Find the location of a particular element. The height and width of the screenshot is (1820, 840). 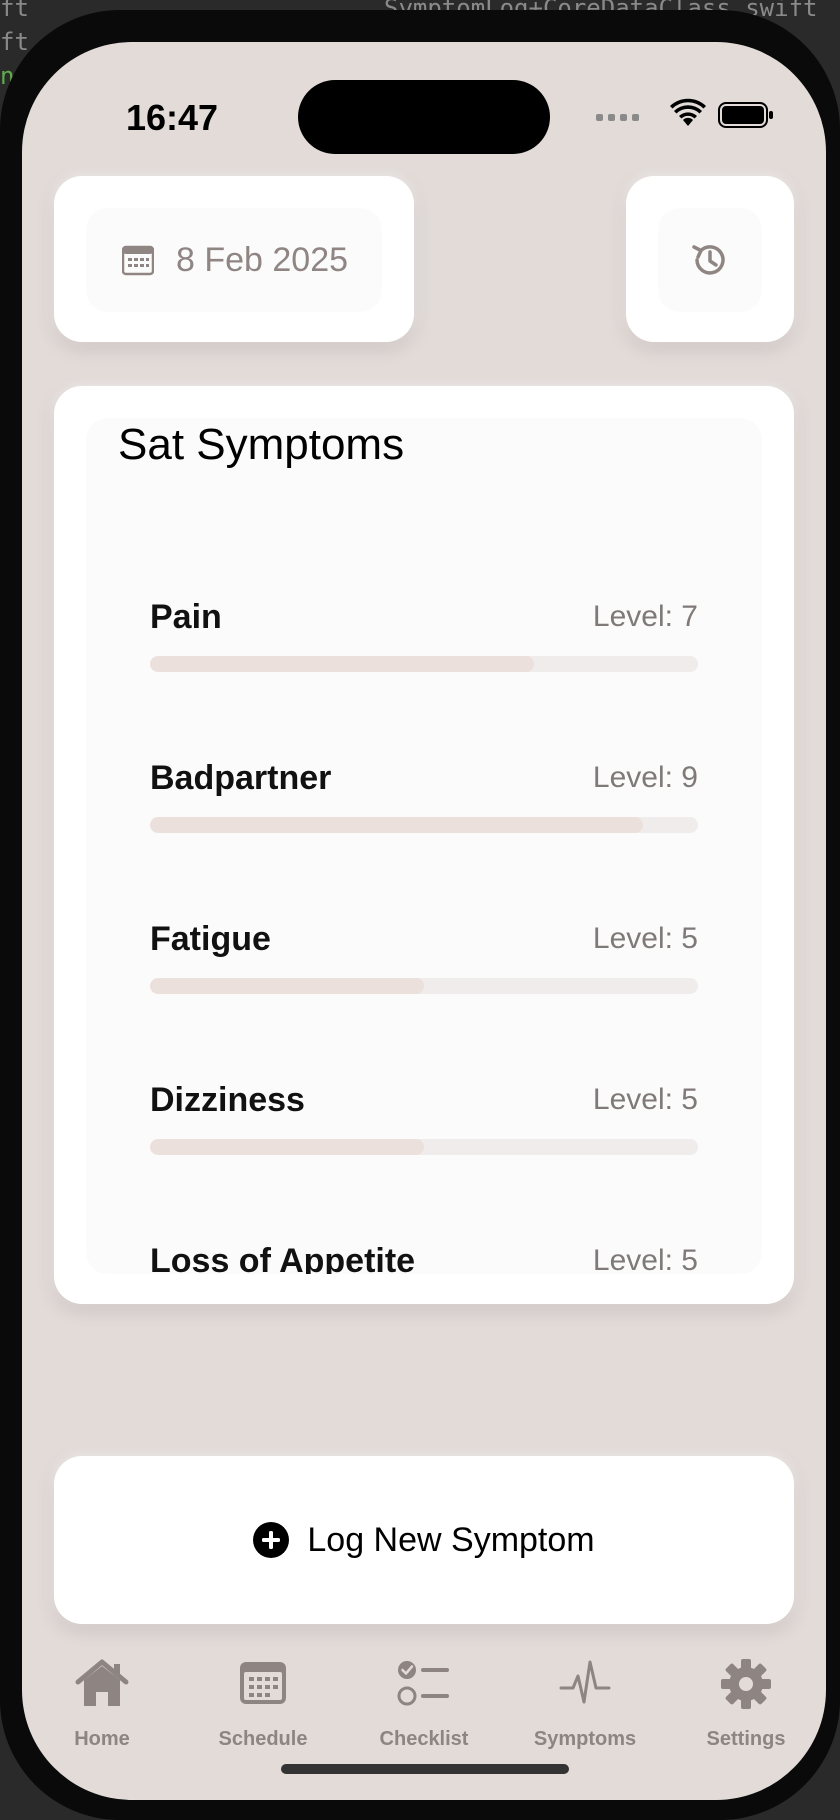

symptom-row: Dizziness Level: 5 is located at coordinates (424, 1118).